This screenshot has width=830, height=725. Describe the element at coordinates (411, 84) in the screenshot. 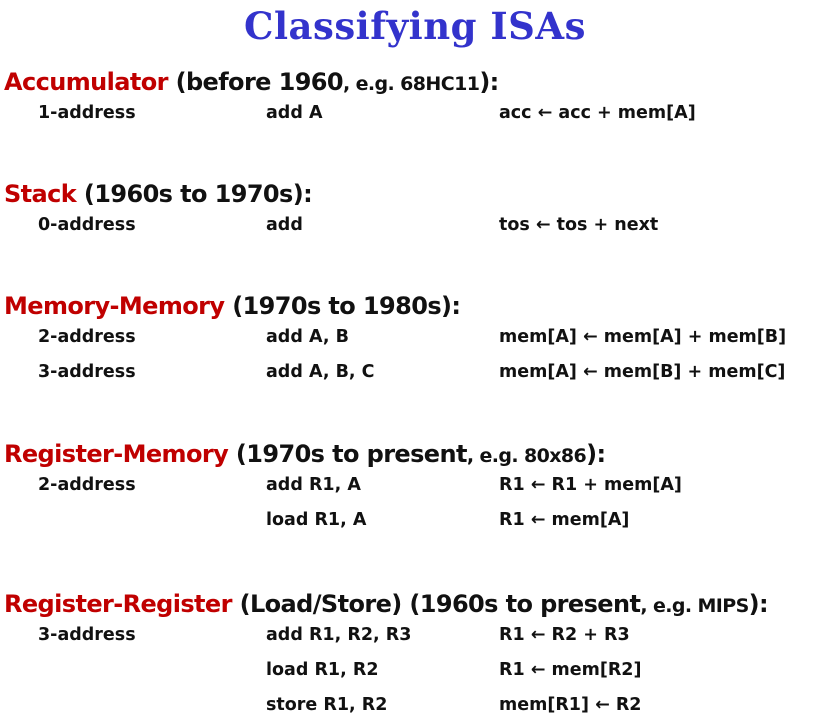

I see `section-example: , e.g. 68HC11` at that location.